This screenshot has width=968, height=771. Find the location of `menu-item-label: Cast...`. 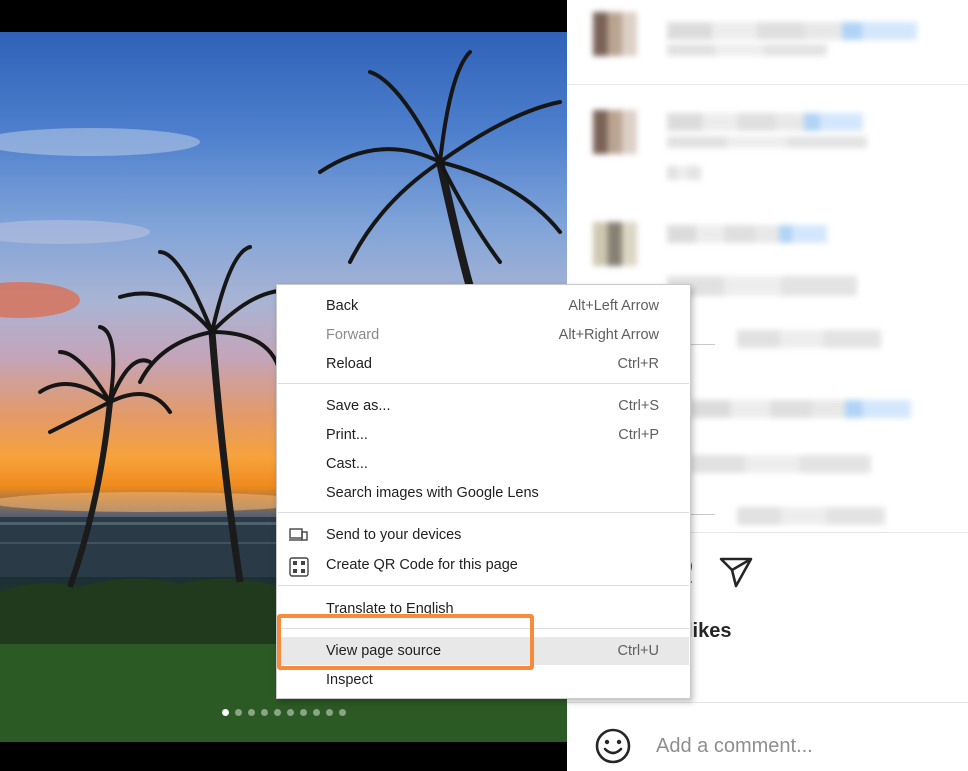

menu-item-label: Cast... is located at coordinates (347, 464).